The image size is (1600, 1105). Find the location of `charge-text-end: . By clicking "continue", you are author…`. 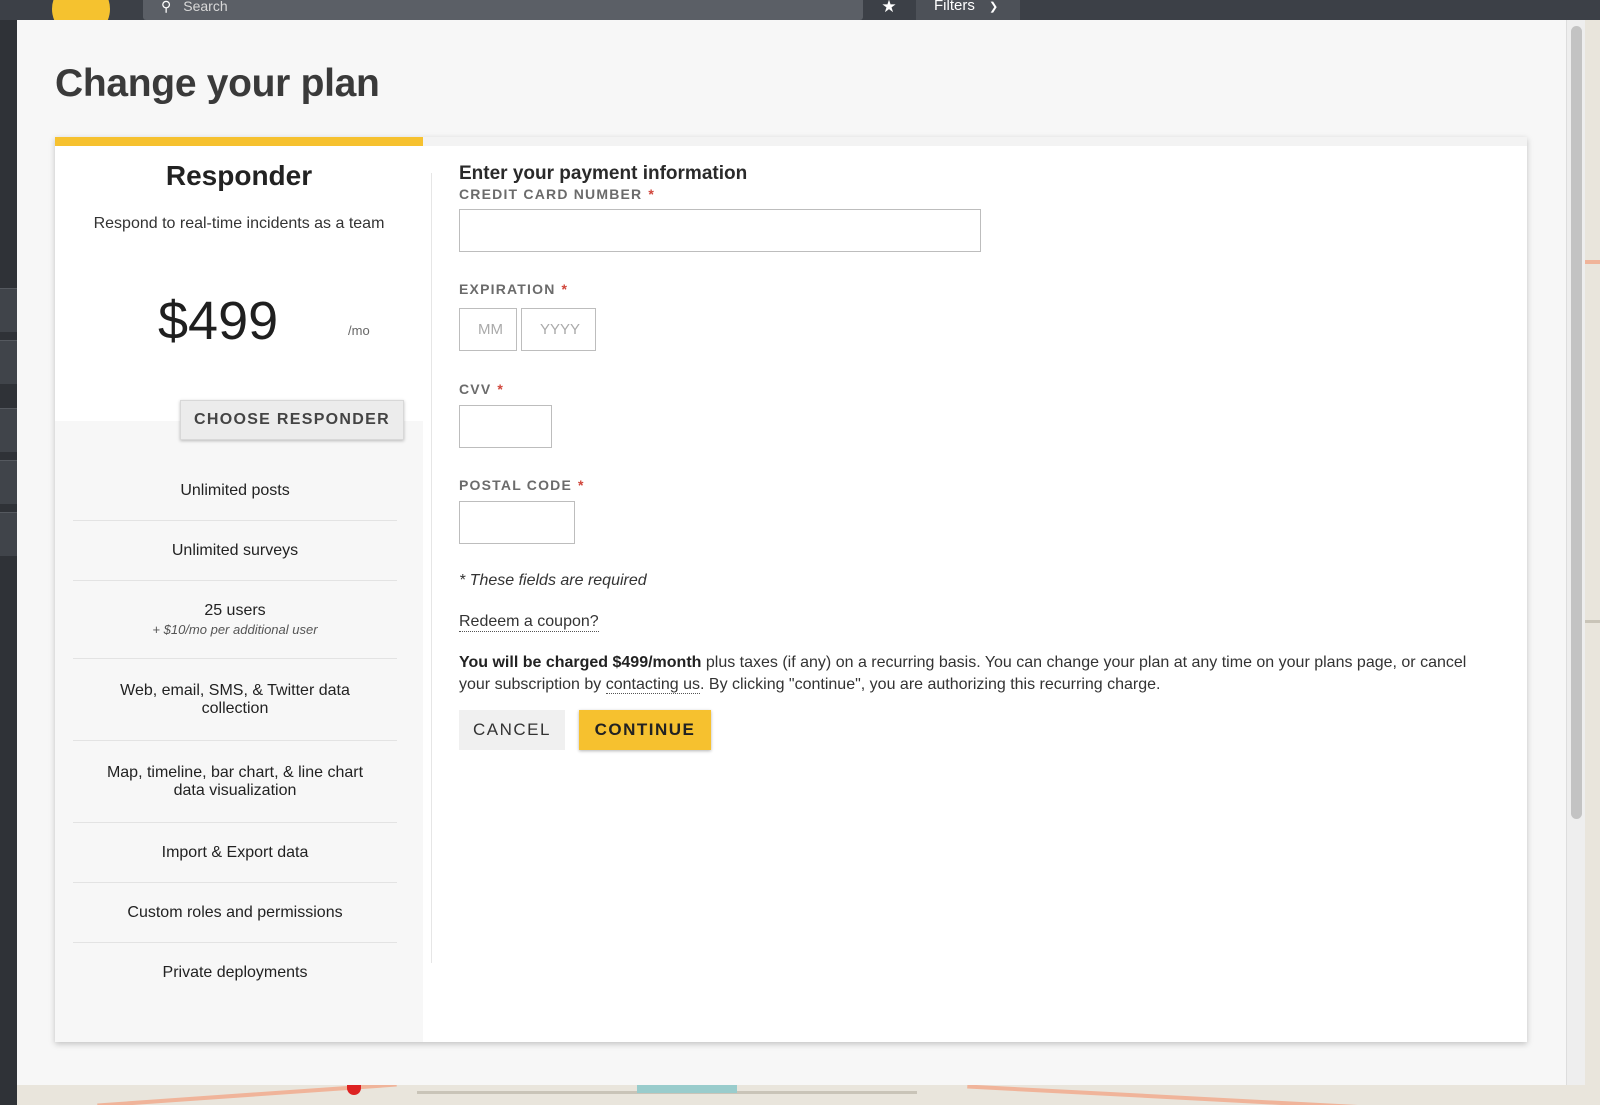

charge-text-end: . By clicking "continue", you are author… is located at coordinates (930, 684).